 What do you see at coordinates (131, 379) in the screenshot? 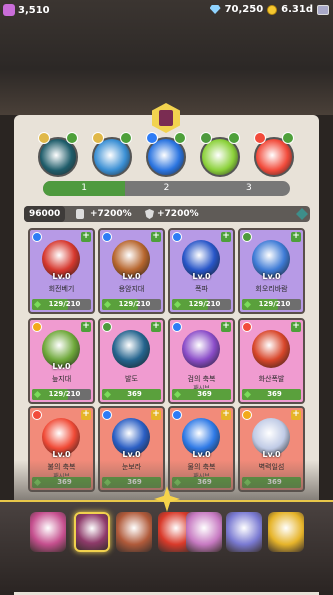
I see `skill-name: 발도` at bounding box center [131, 379].